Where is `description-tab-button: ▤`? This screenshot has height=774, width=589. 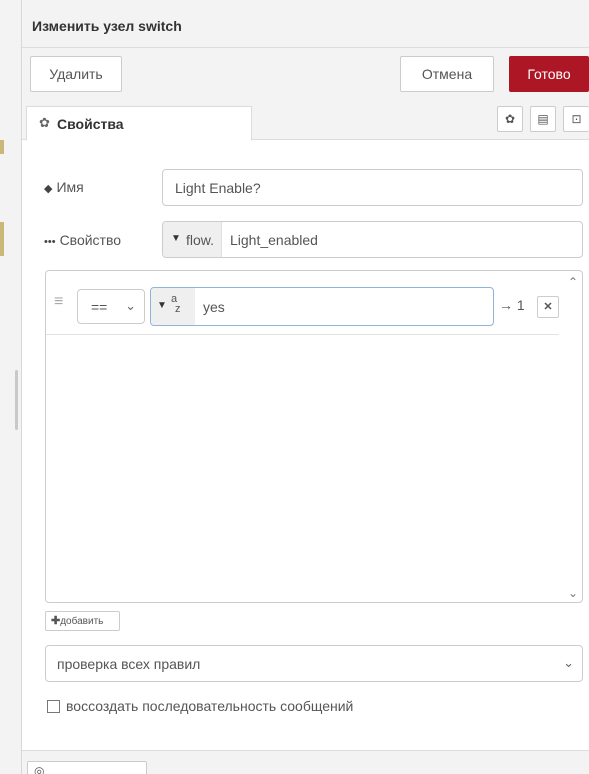 description-tab-button: ▤ is located at coordinates (543, 119).